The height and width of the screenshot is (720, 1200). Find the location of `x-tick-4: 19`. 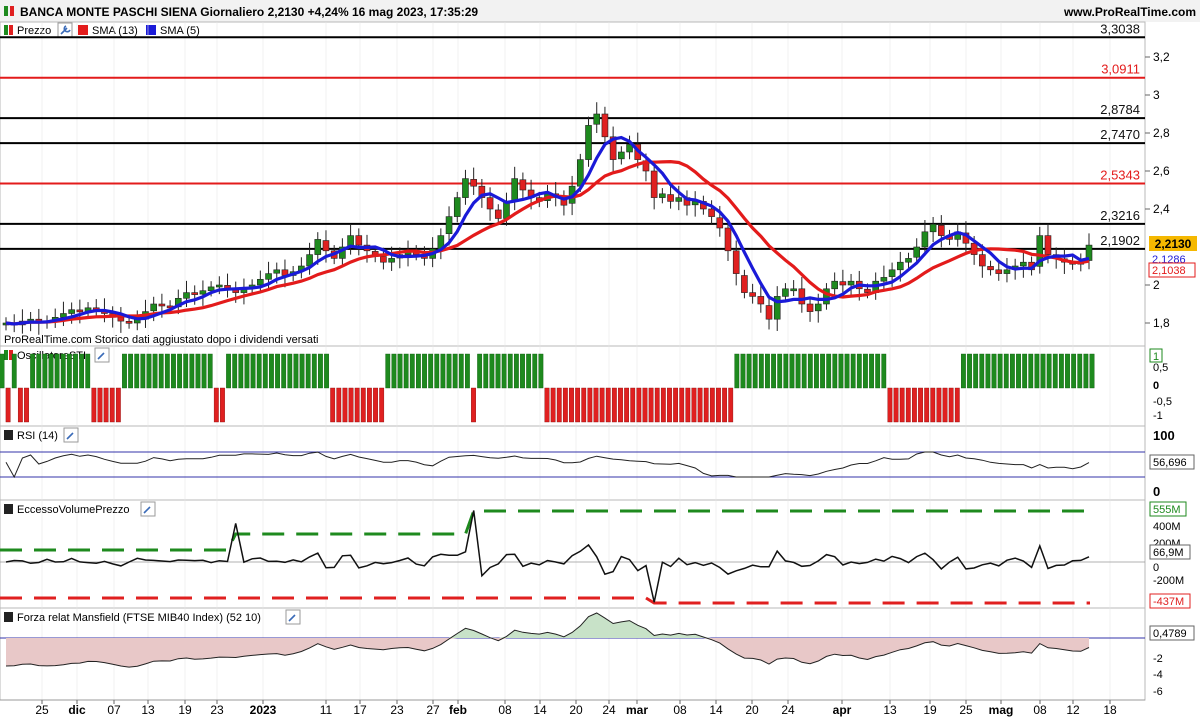

x-tick-4: 19 is located at coordinates (185, 710).